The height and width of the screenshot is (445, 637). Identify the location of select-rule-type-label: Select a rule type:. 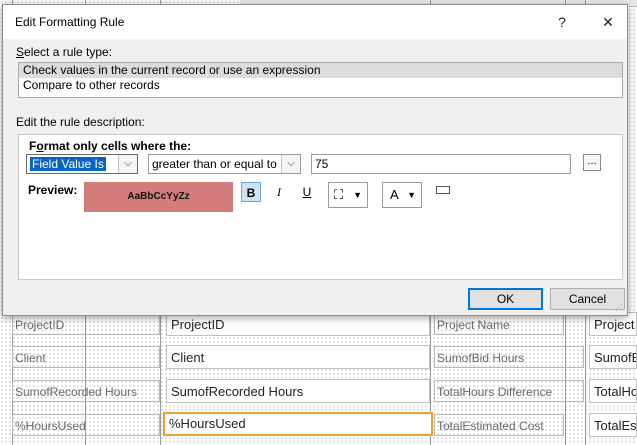
(64, 52).